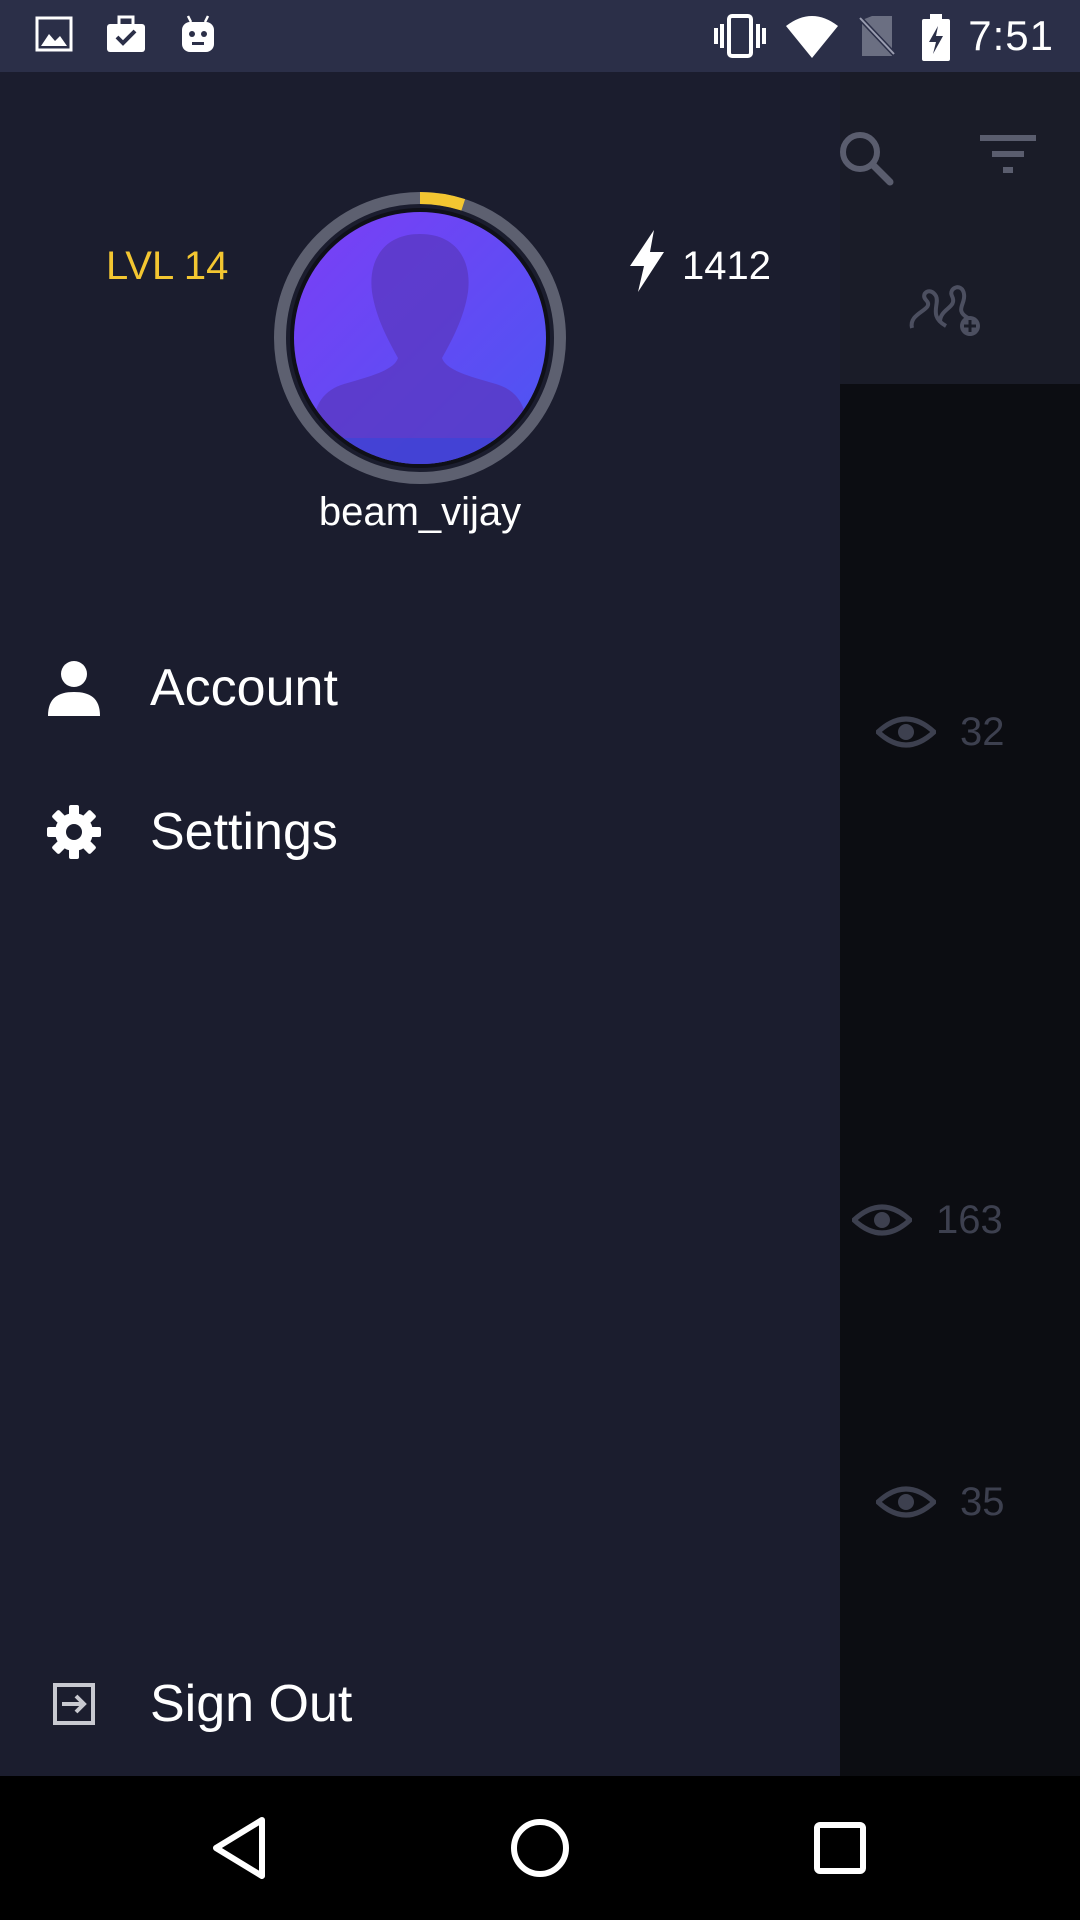 The height and width of the screenshot is (1920, 1080). What do you see at coordinates (244, 688) in the screenshot?
I see `menu-item-label: Account` at bounding box center [244, 688].